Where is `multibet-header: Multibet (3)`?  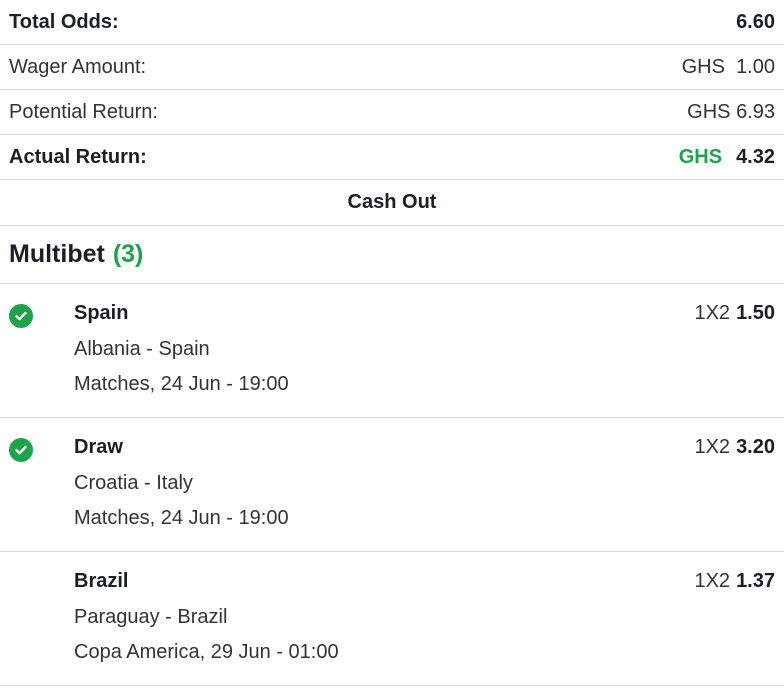 multibet-header: Multibet (3) is located at coordinates (392, 255).